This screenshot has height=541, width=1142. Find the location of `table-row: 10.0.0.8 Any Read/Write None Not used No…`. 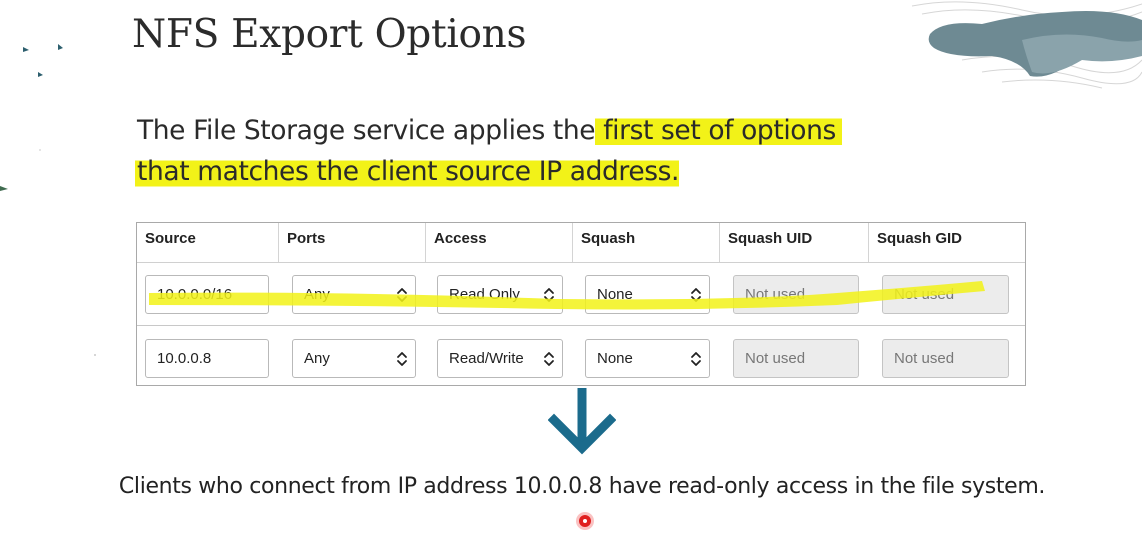

table-row: 10.0.0.8 Any Read/Write None Not used No… is located at coordinates (581, 358).